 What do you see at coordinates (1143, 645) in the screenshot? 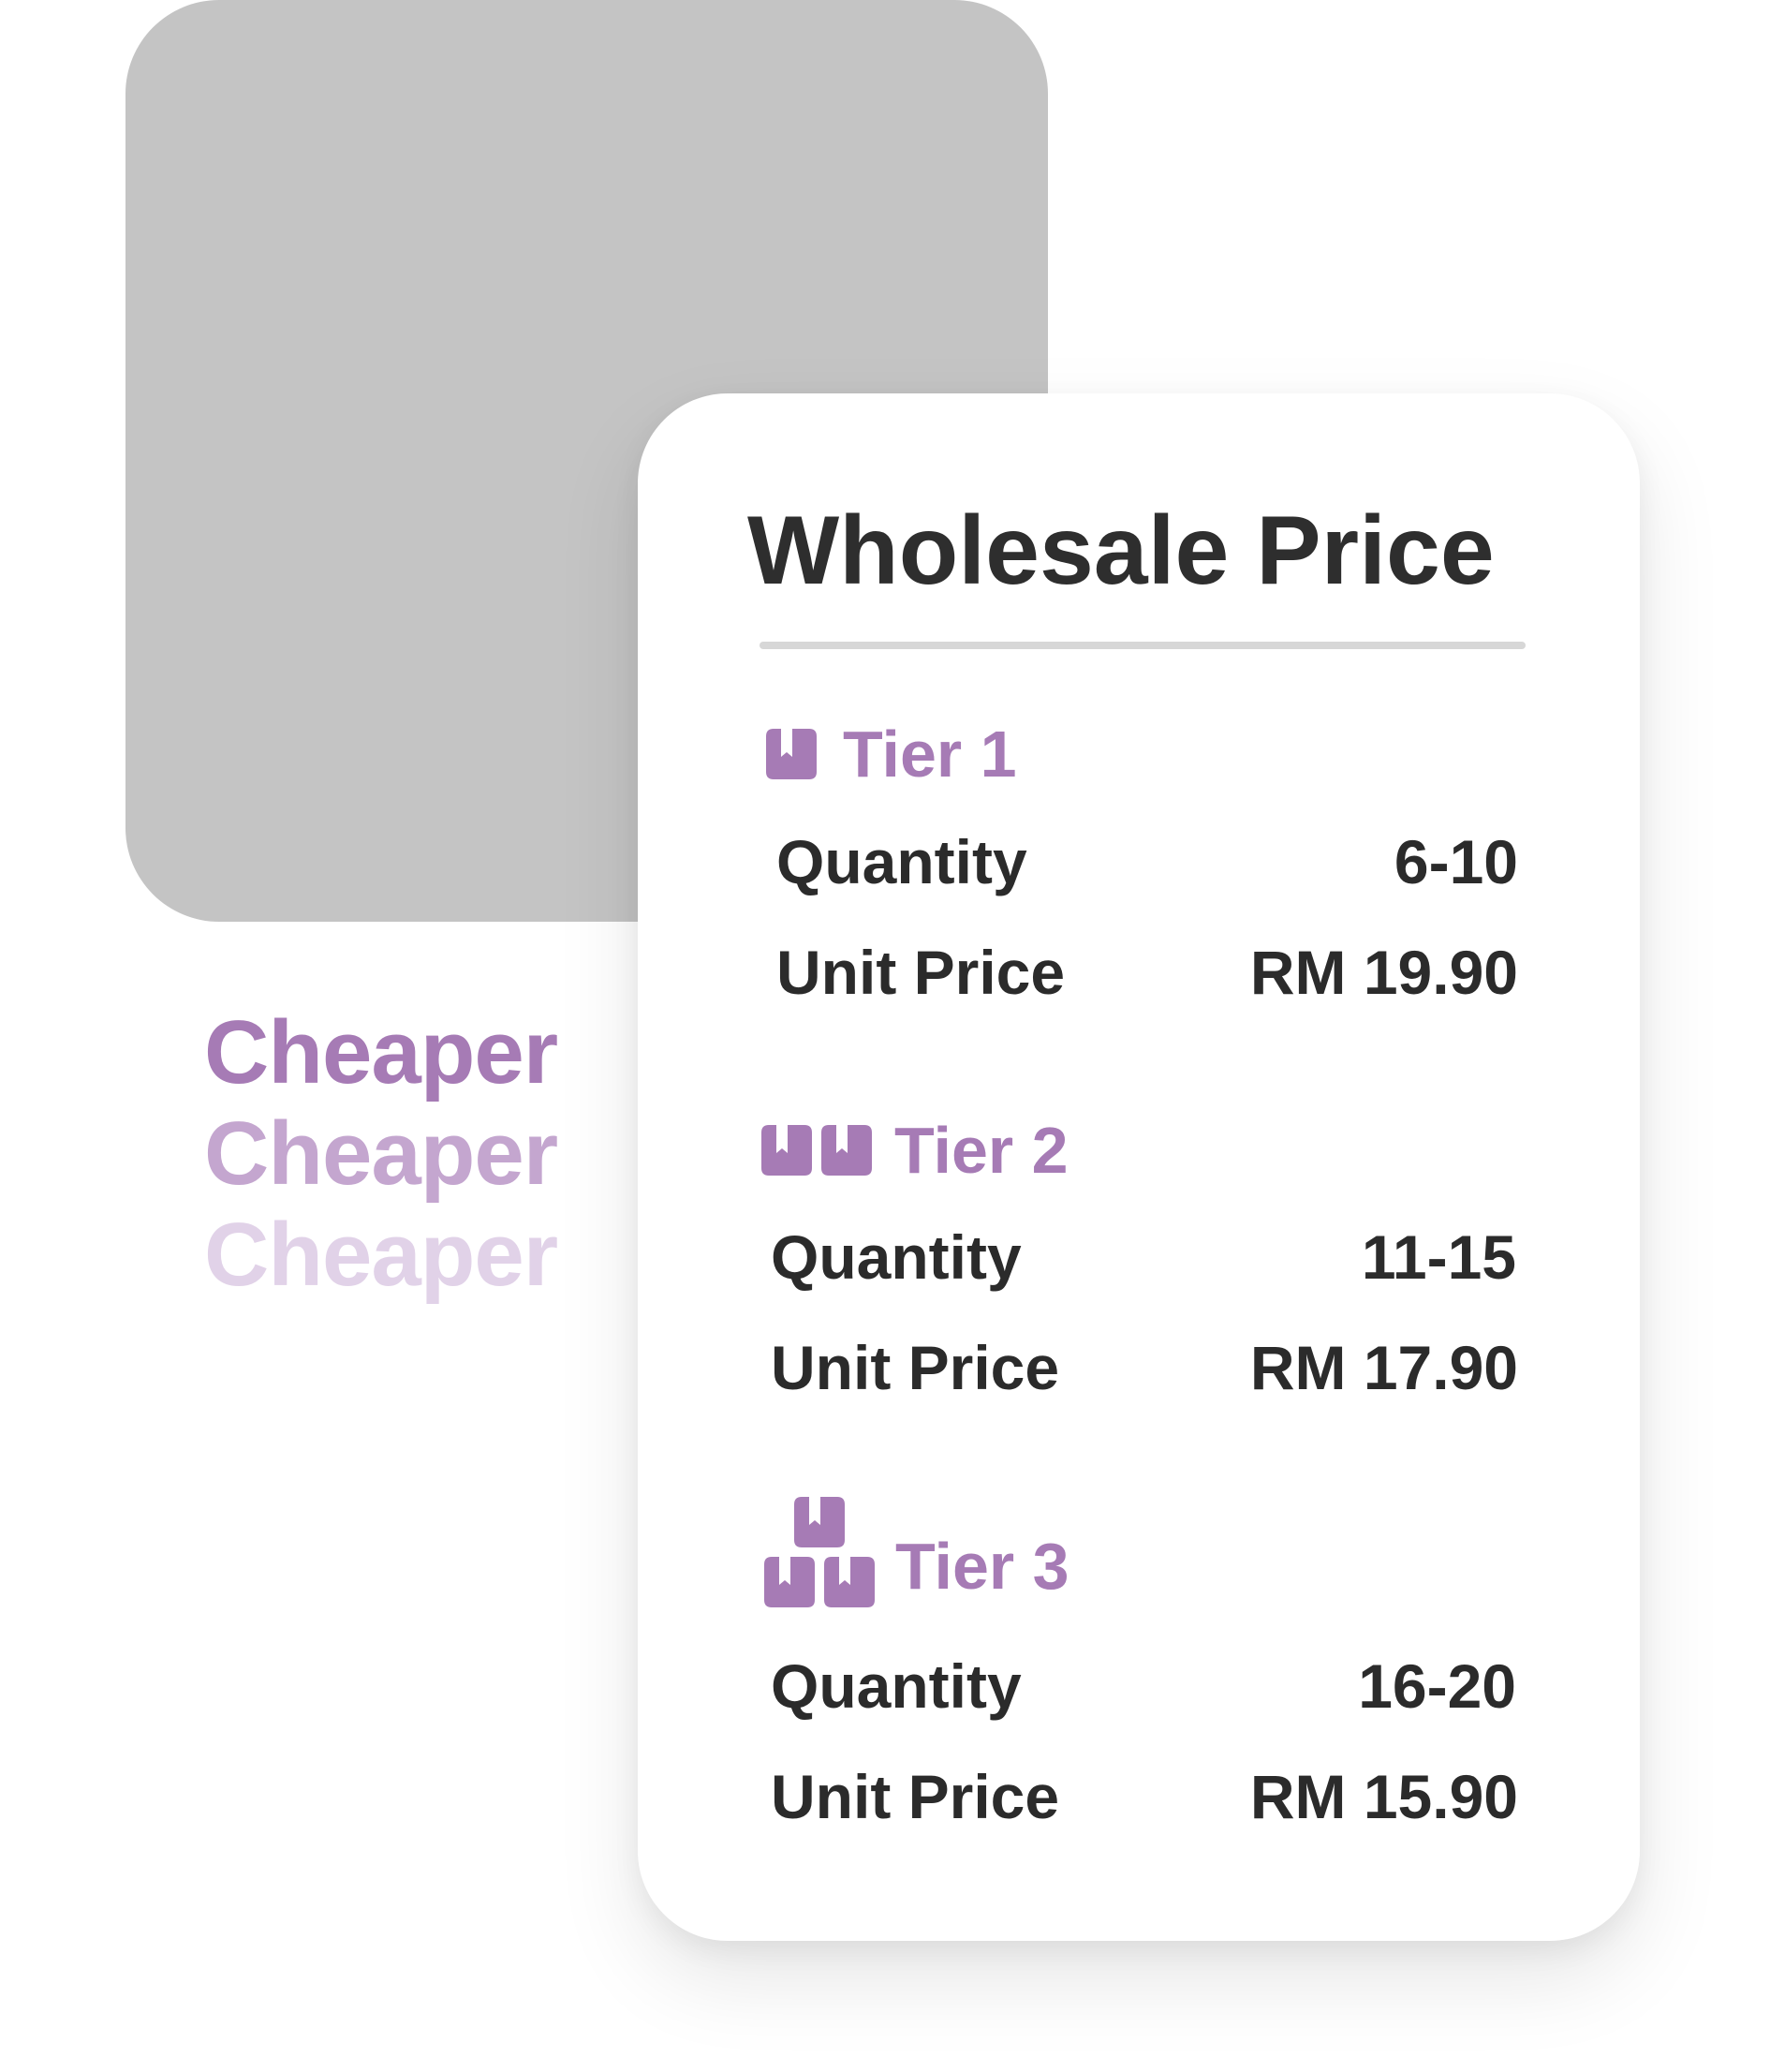
I see `title-divider` at bounding box center [1143, 645].